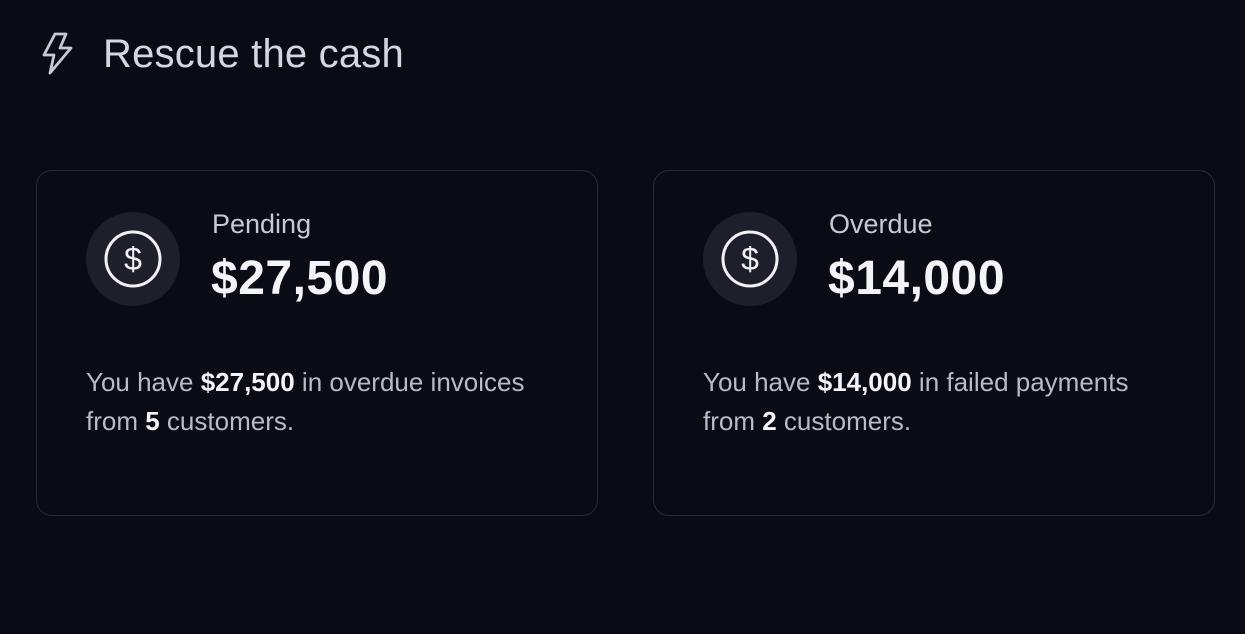  Describe the element at coordinates (58, 54) in the screenshot. I see `lightning-bolt-icon` at that location.